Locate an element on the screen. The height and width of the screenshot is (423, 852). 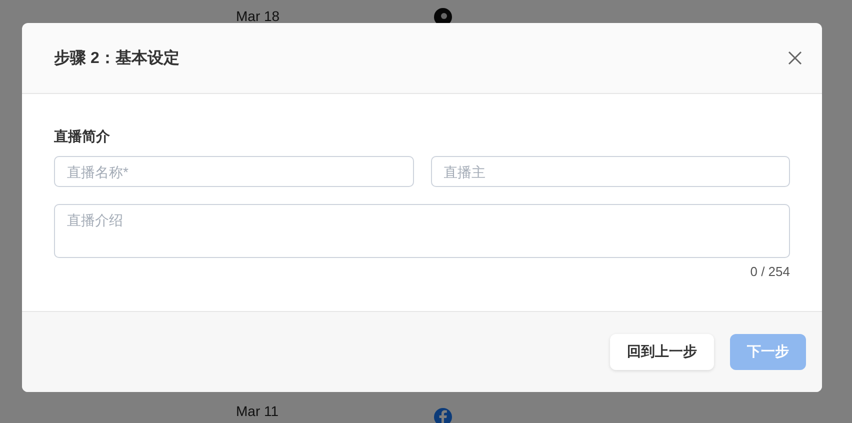
back-button: 回到上一步 is located at coordinates (662, 352).